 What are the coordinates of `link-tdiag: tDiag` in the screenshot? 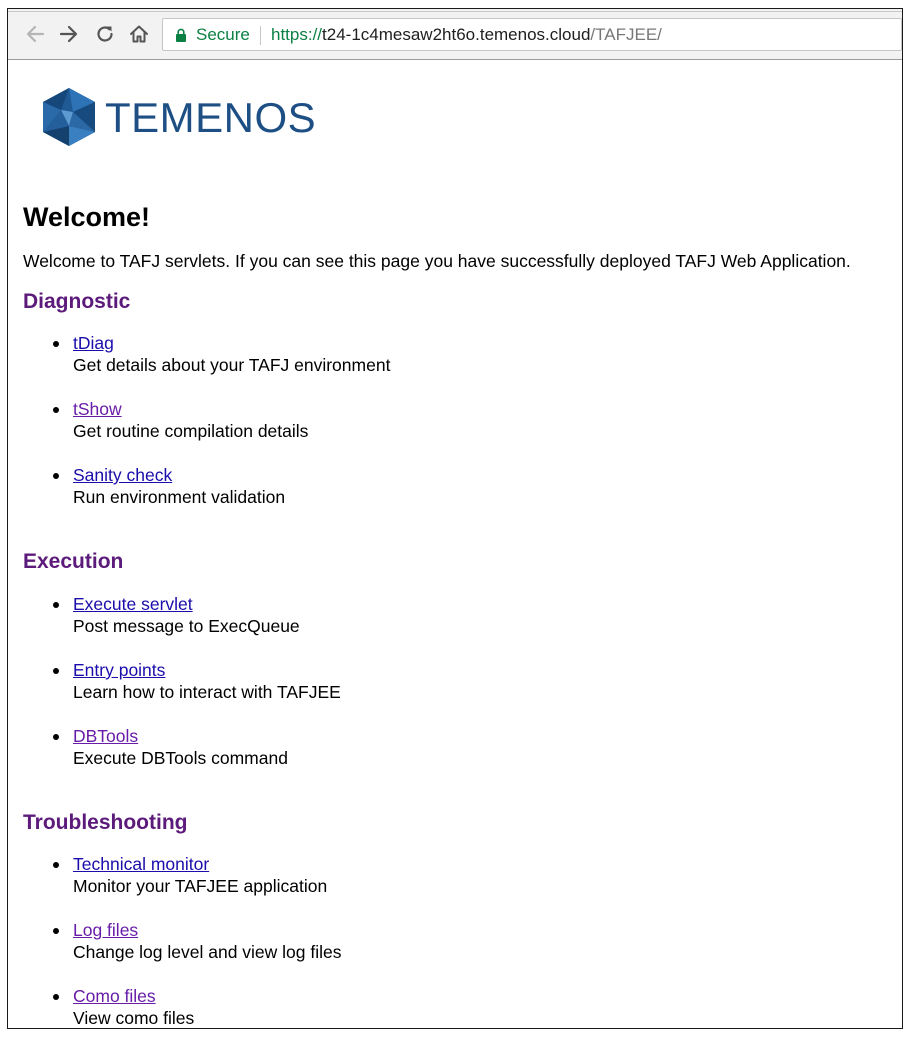 It's located at (231, 343).